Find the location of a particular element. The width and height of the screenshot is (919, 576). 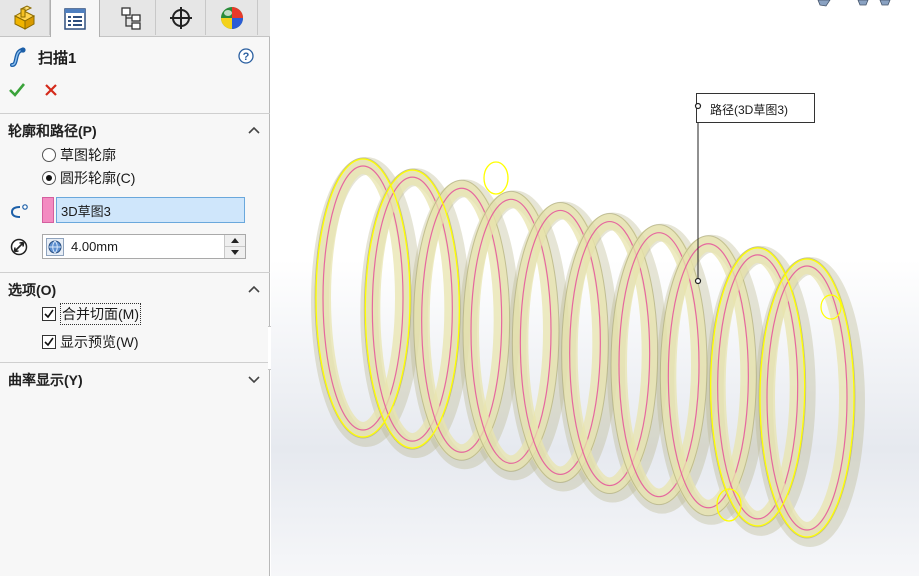

property-manager-icon is located at coordinates (75, 18).